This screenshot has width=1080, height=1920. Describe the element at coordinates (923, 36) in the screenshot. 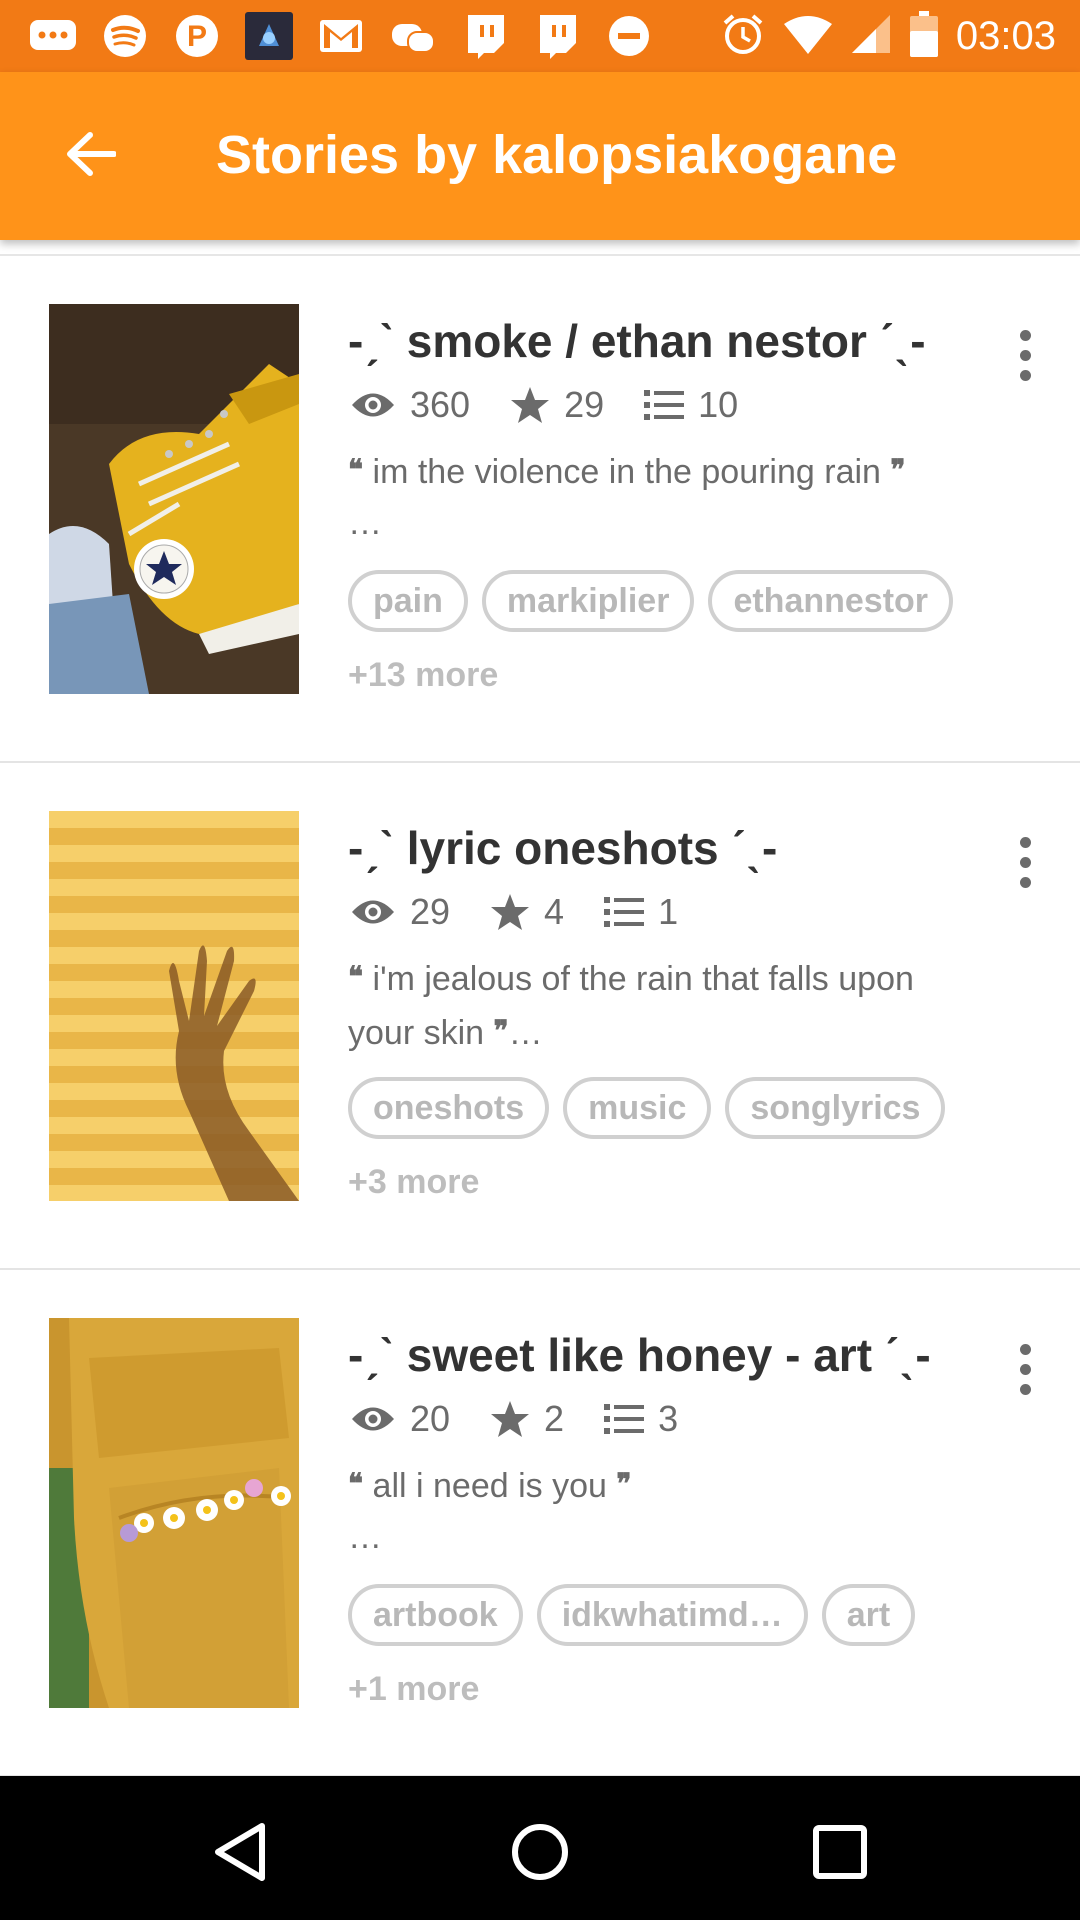

I see `battery-icon` at that location.